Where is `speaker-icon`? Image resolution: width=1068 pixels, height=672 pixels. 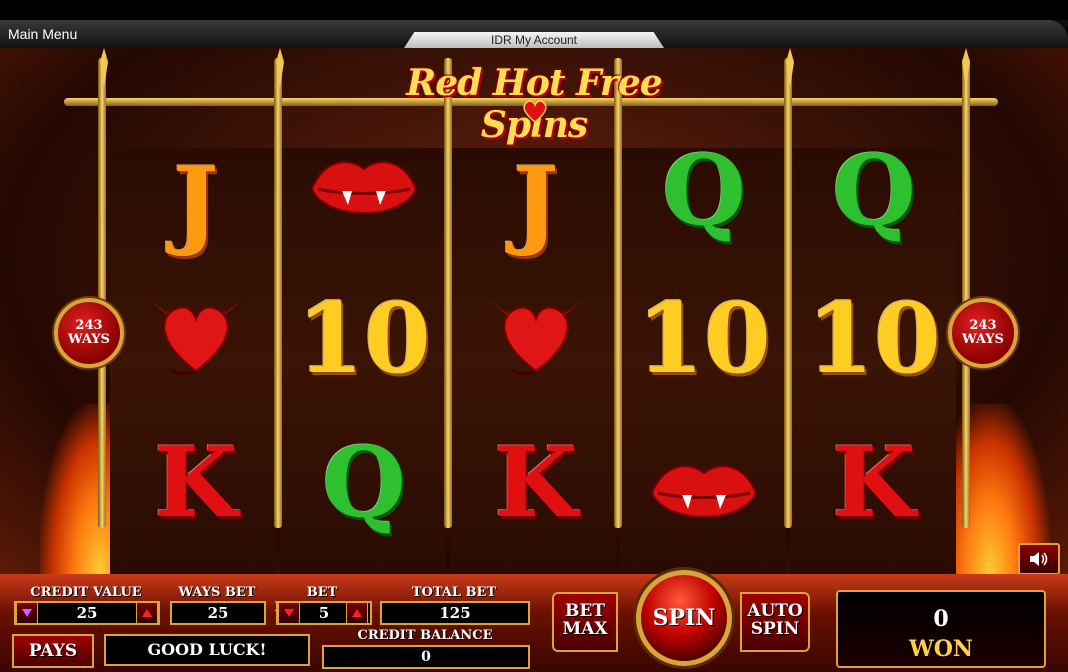
speaker-icon is located at coordinates (1039, 559).